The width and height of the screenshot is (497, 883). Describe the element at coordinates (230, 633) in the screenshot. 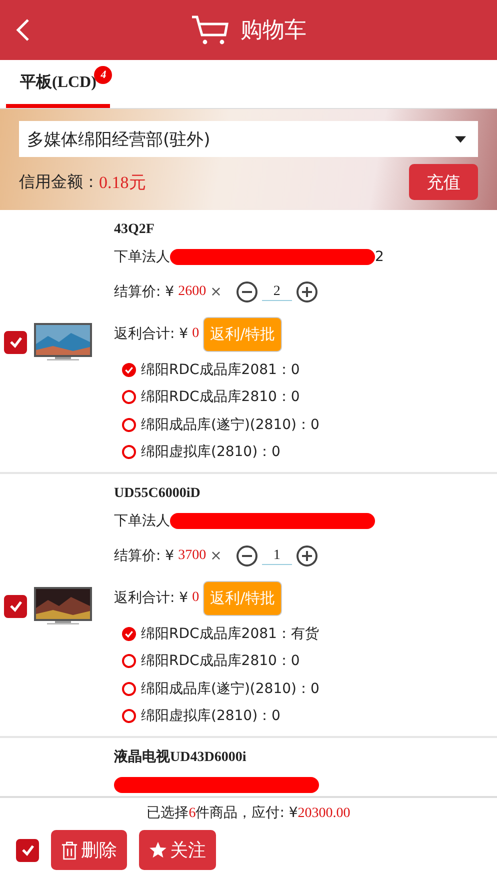

I see `warehouse-stock: 绵阳RDC成品库2081：有货` at that location.